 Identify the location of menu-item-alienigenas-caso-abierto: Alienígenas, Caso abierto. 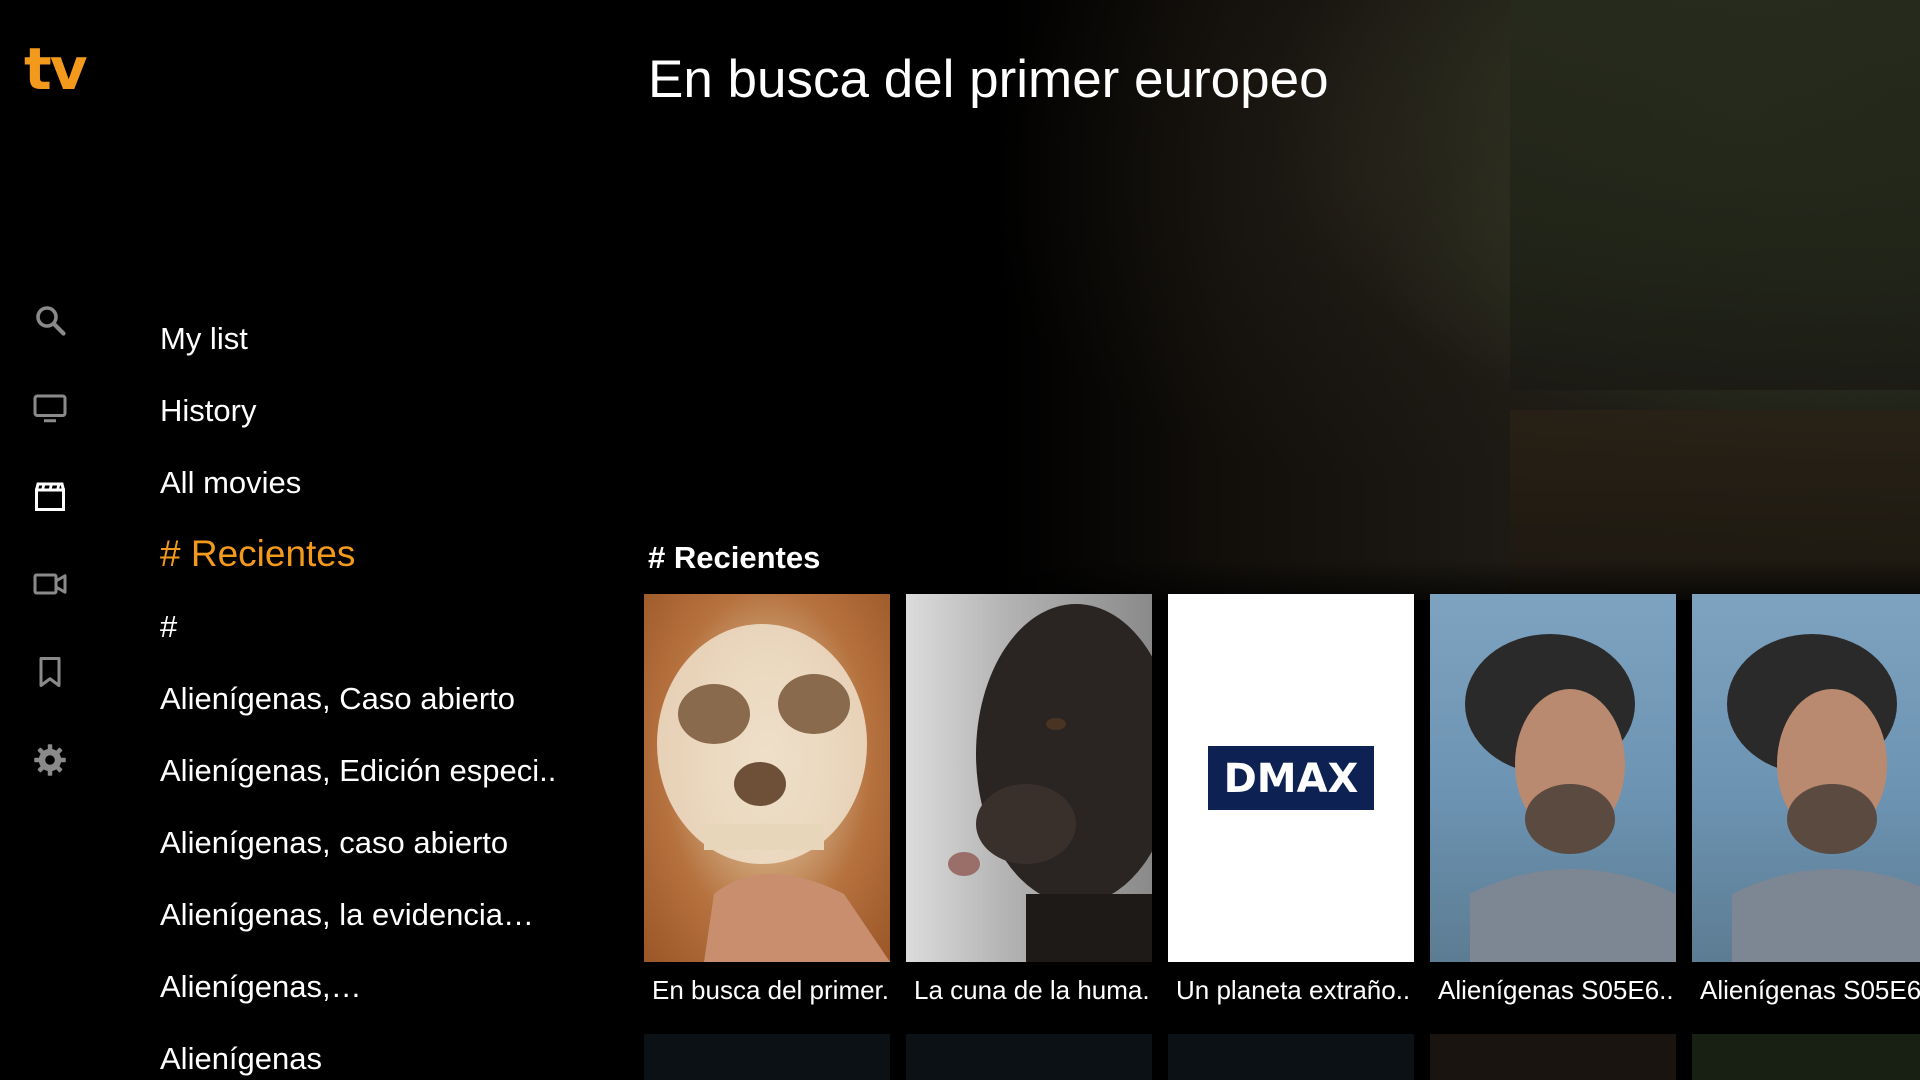
(337, 699).